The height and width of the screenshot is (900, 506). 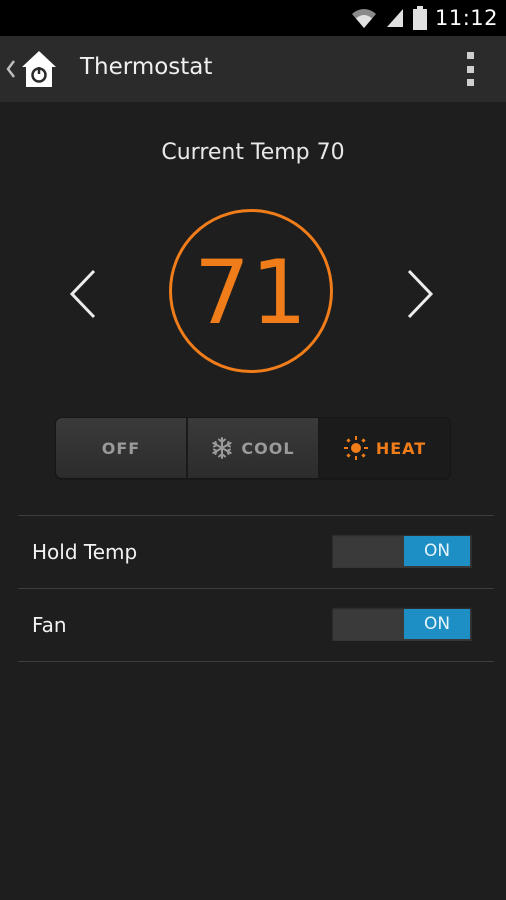 What do you see at coordinates (466, 18) in the screenshot?
I see `status-time: 11:12` at bounding box center [466, 18].